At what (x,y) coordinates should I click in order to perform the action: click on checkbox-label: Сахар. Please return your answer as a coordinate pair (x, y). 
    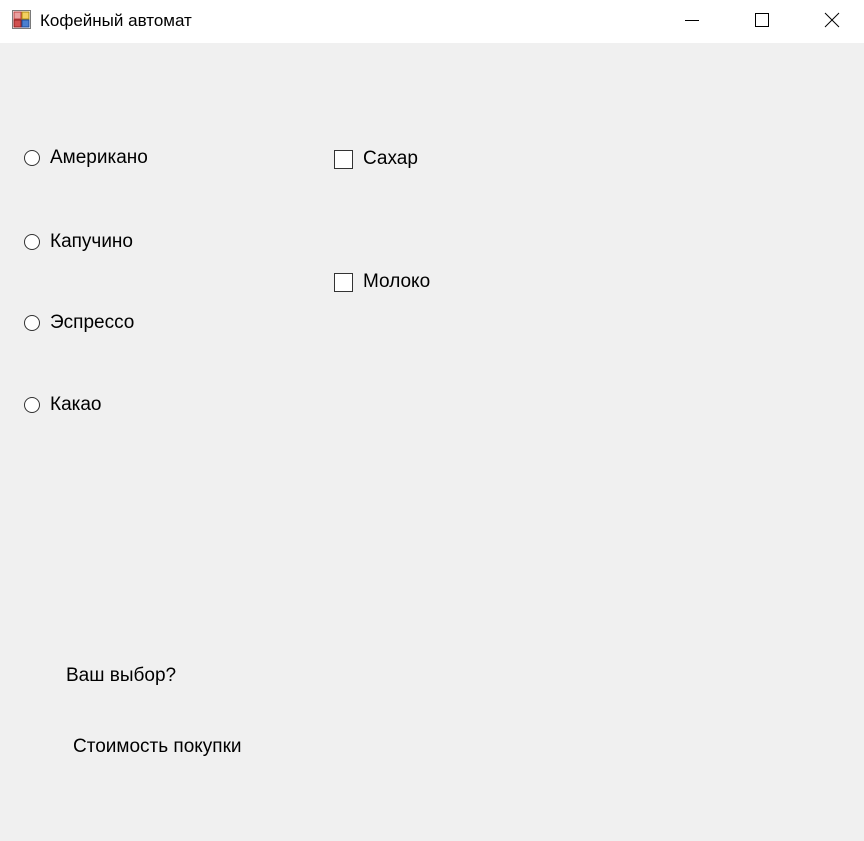
    Looking at the image, I should click on (390, 158).